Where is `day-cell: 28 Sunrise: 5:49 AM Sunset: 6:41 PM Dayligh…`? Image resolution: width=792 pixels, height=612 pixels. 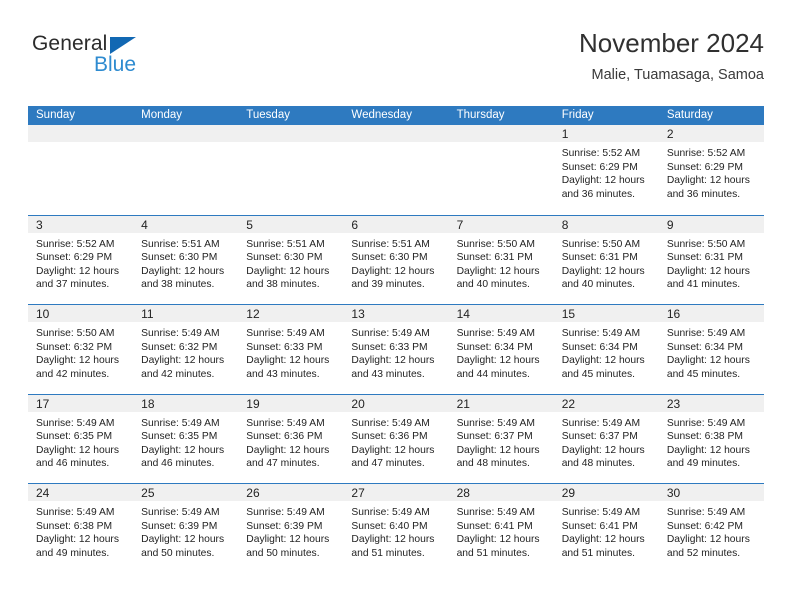
day-cell: 28 Sunrise: 5:49 AM Sunset: 6:41 PM Dayligh… is located at coordinates (501, 528).